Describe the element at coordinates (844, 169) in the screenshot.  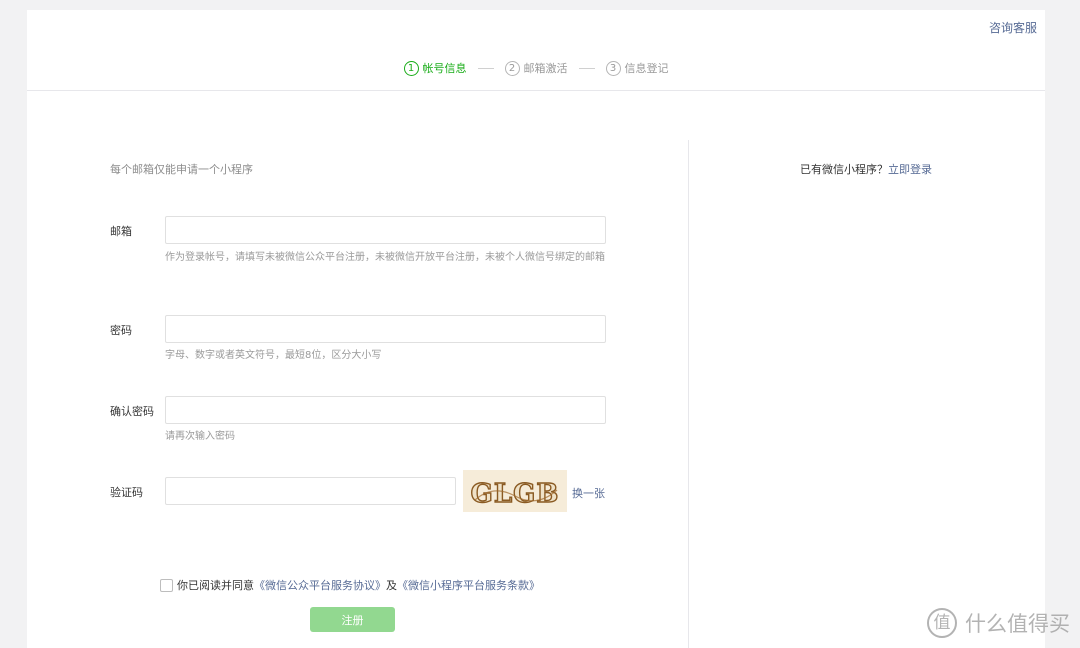
I see `have-account-label: 已有微信小程序？` at that location.